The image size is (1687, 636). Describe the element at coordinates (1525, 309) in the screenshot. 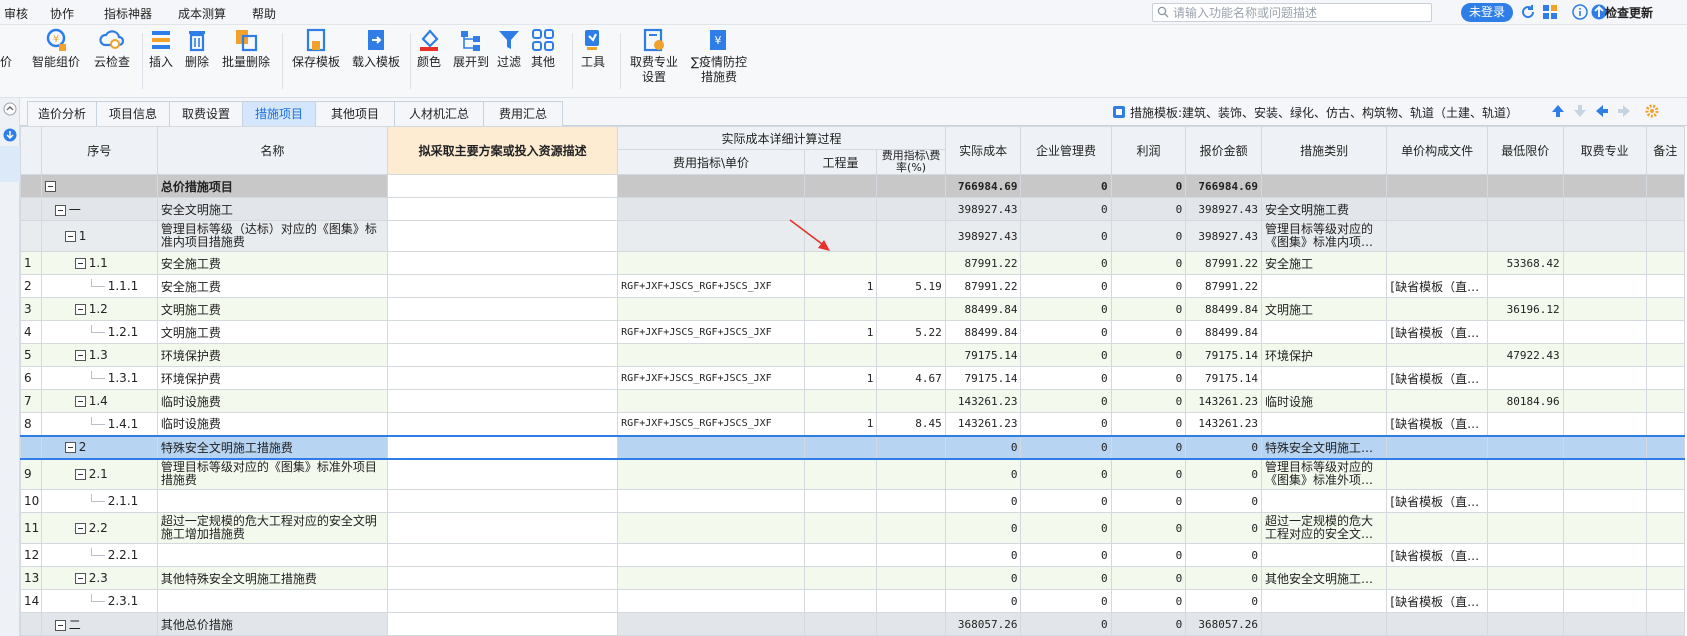

I see `min-price-cell: 36196.12` at that location.